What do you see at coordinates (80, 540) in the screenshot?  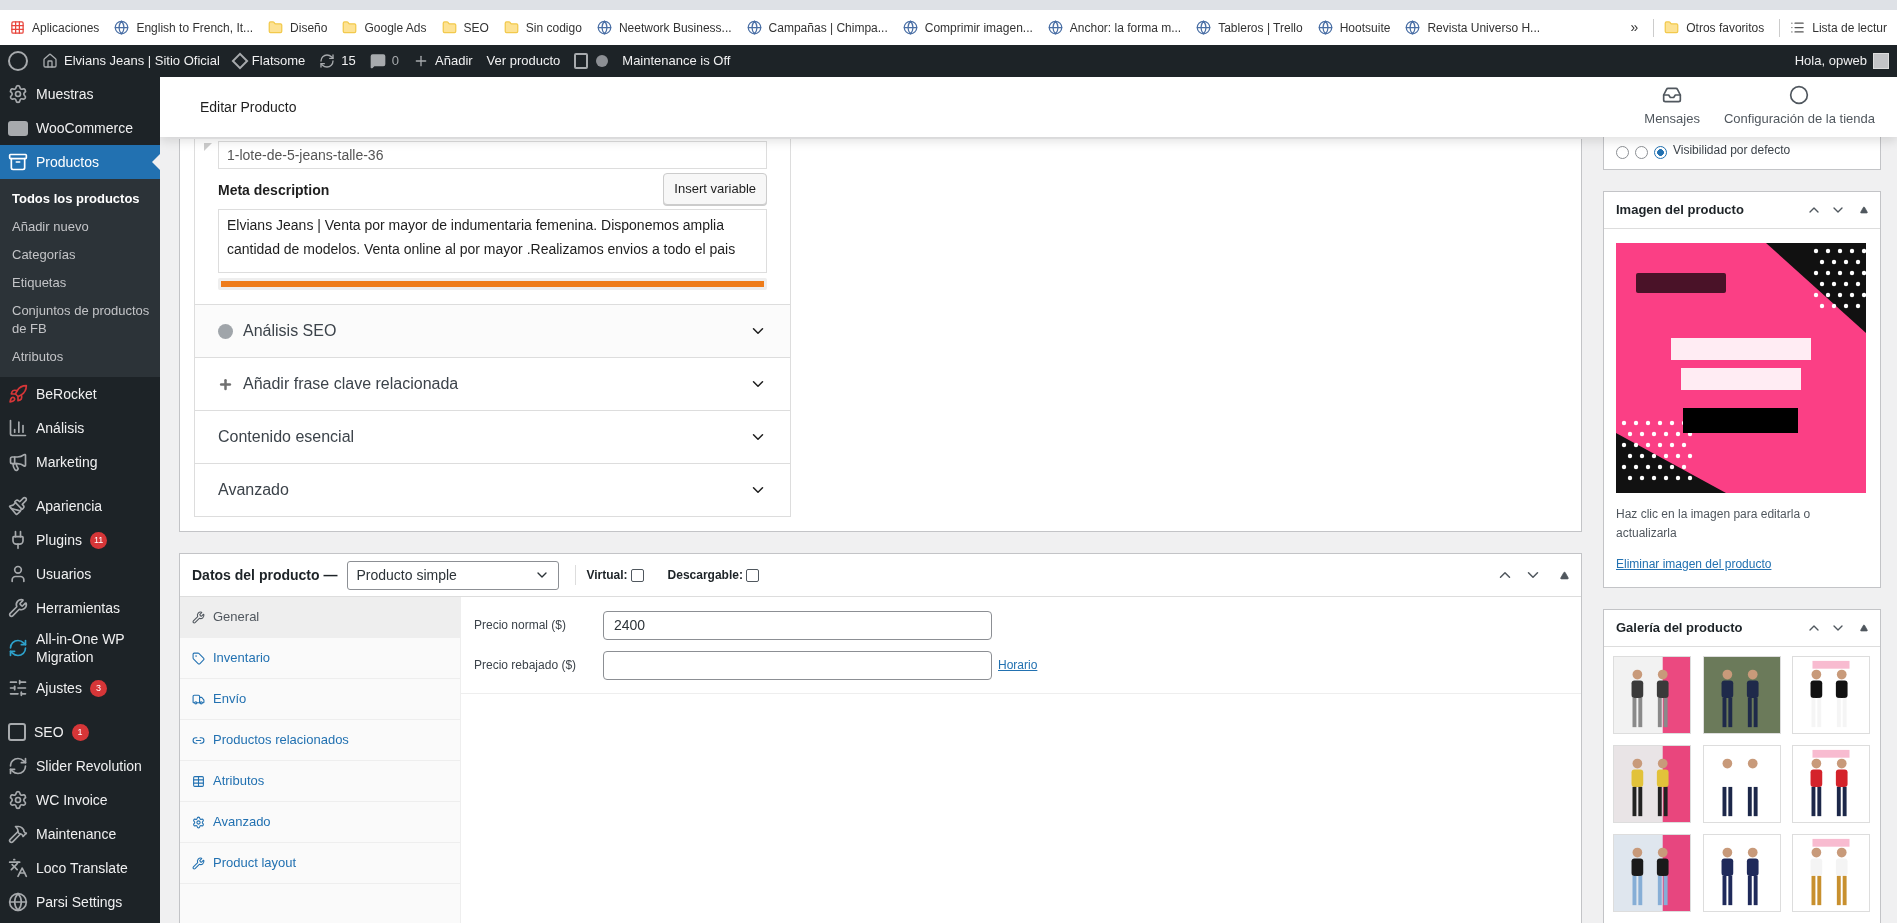 I see `menu-item: Plugins 11` at bounding box center [80, 540].